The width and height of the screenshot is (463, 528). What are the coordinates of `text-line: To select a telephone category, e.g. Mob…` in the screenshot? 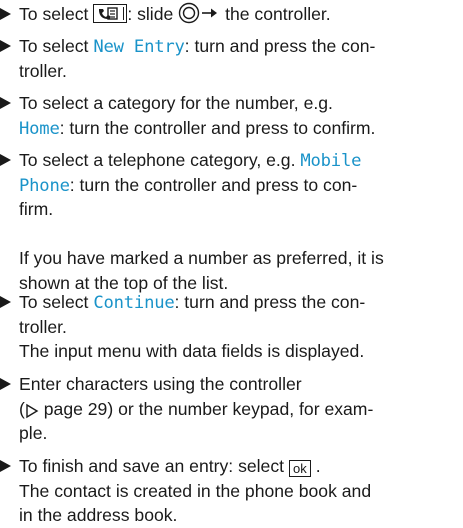 It's located at (240, 160).